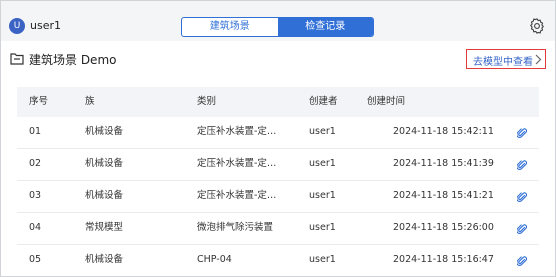 The width and height of the screenshot is (556, 277). I want to click on cell-time: 2024-11-18 15:42:11, so click(443, 131).